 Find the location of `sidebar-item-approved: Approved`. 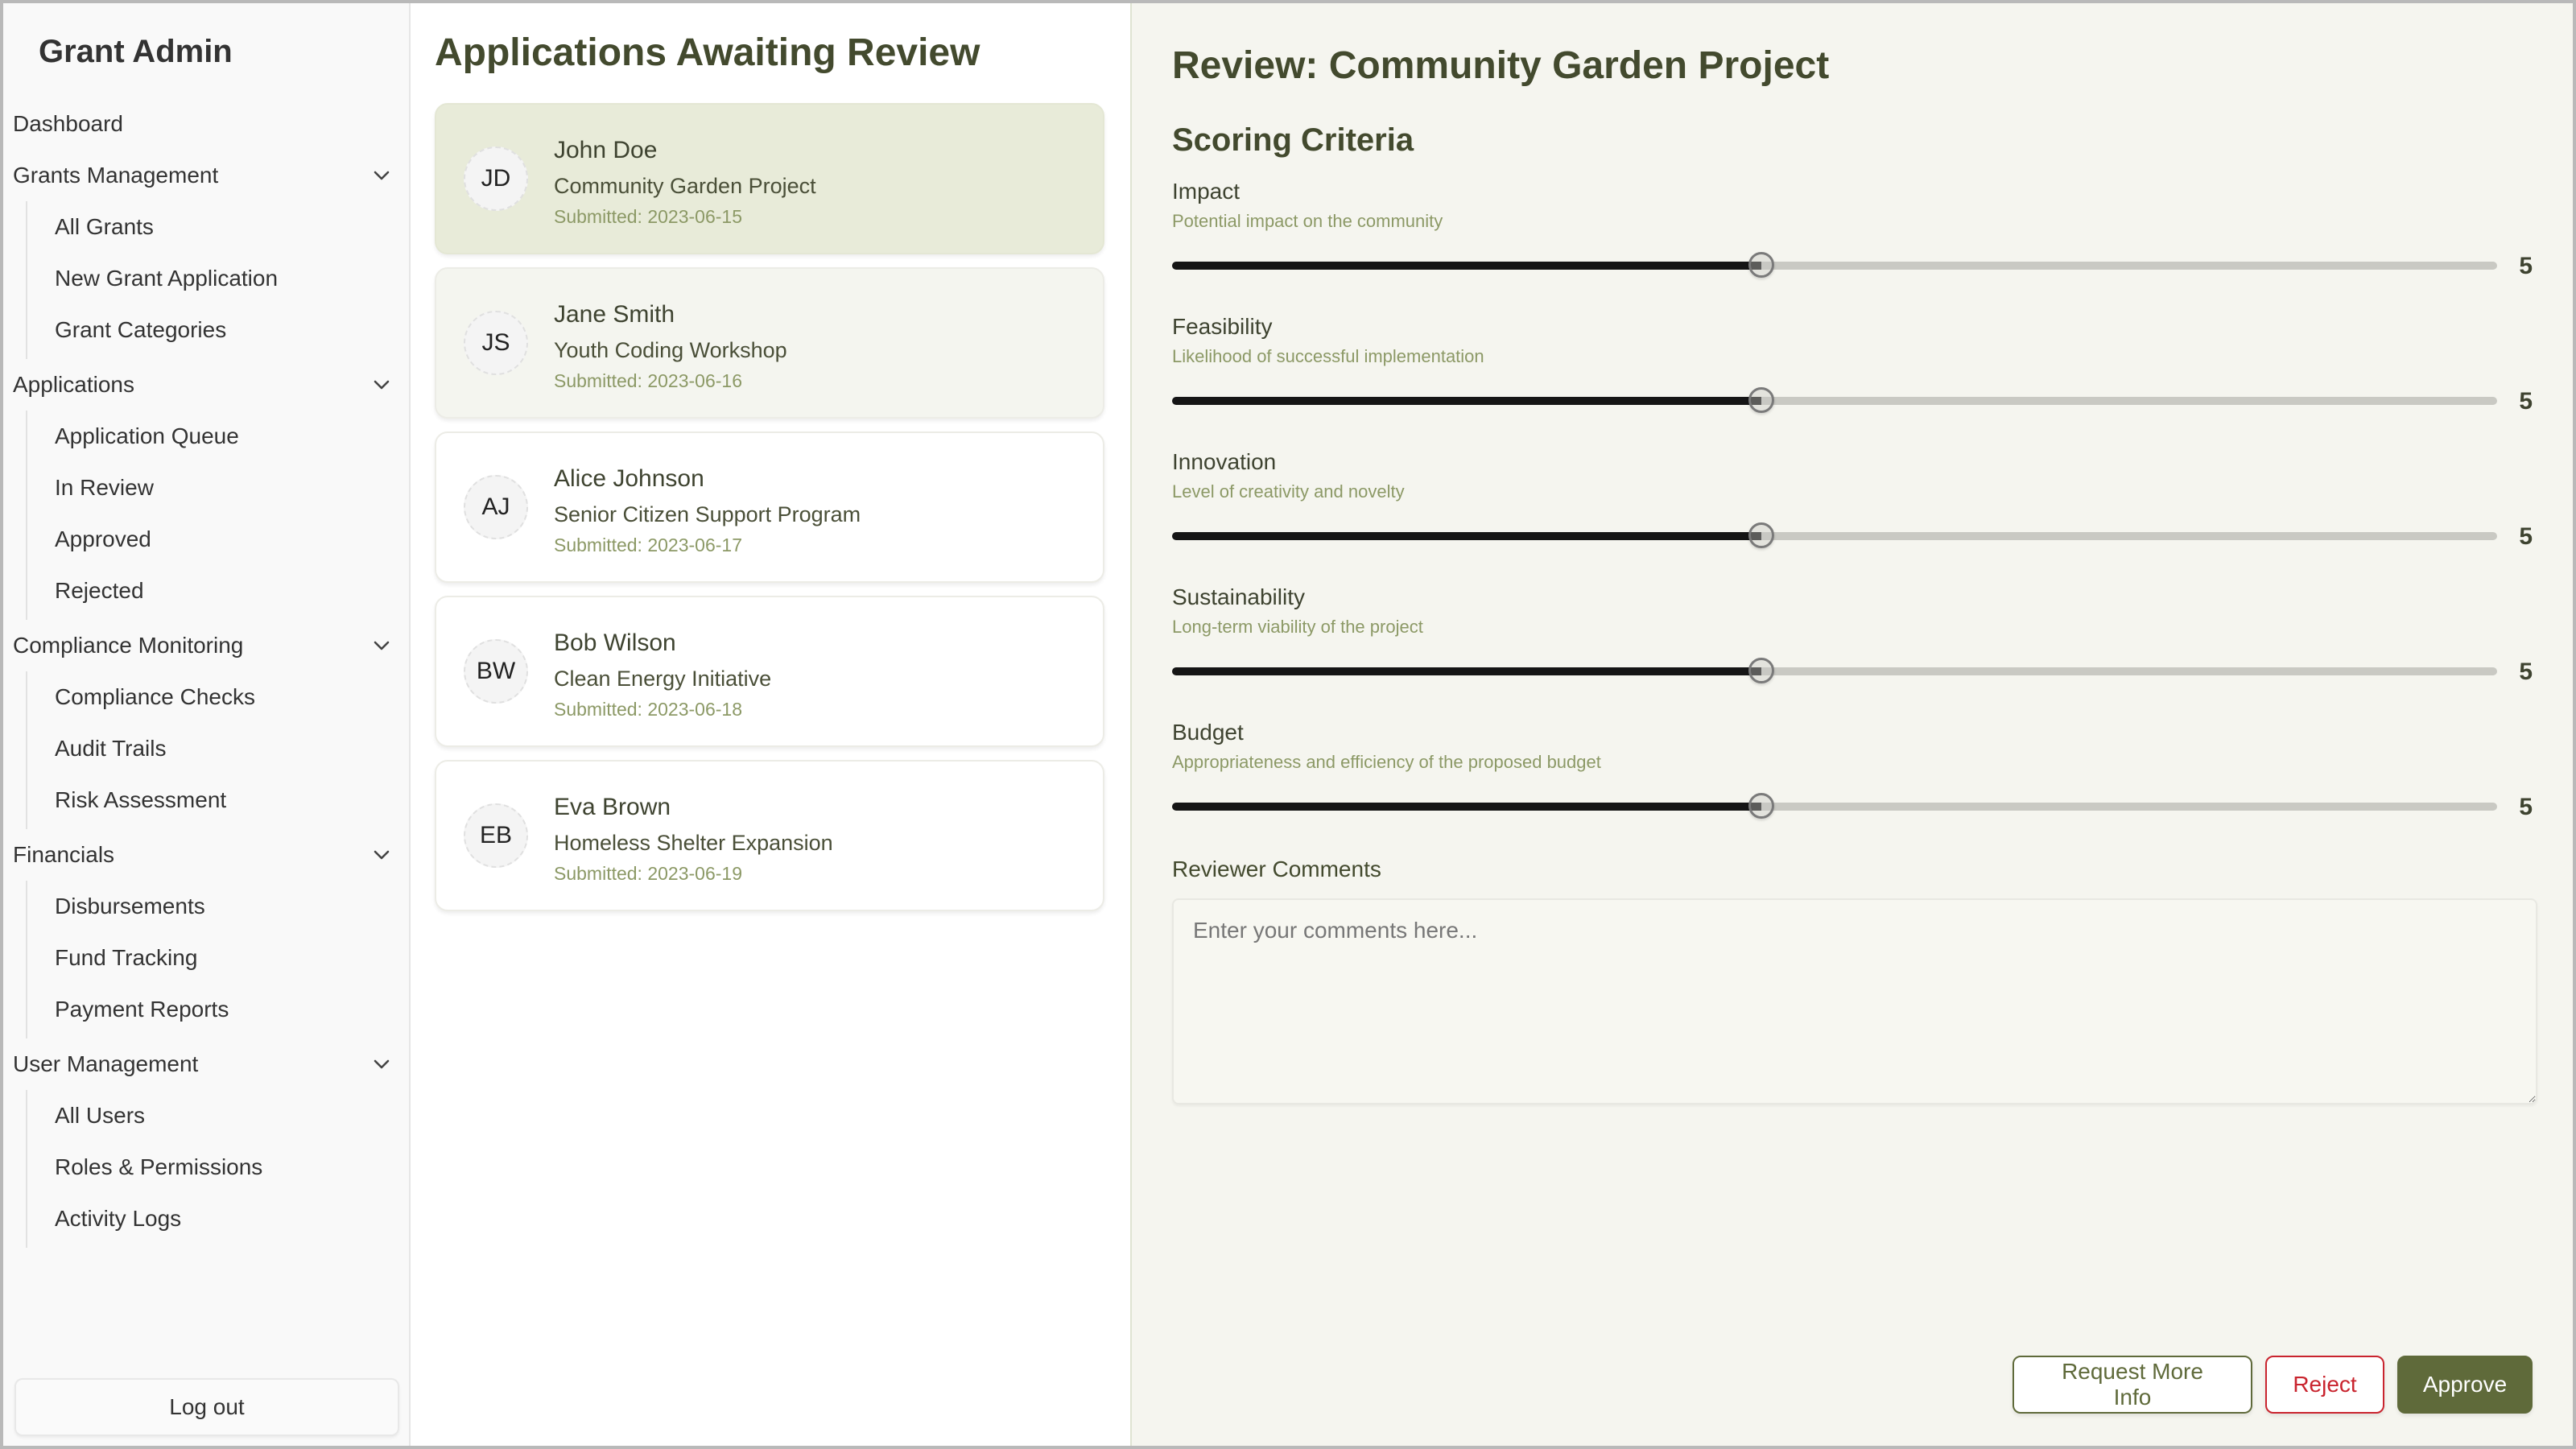

sidebar-item-approved: Approved is located at coordinates (232, 539).